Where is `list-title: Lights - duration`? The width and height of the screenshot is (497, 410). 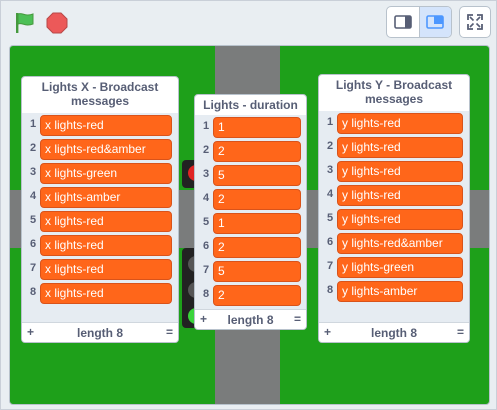 list-title: Lights - duration is located at coordinates (250, 105).